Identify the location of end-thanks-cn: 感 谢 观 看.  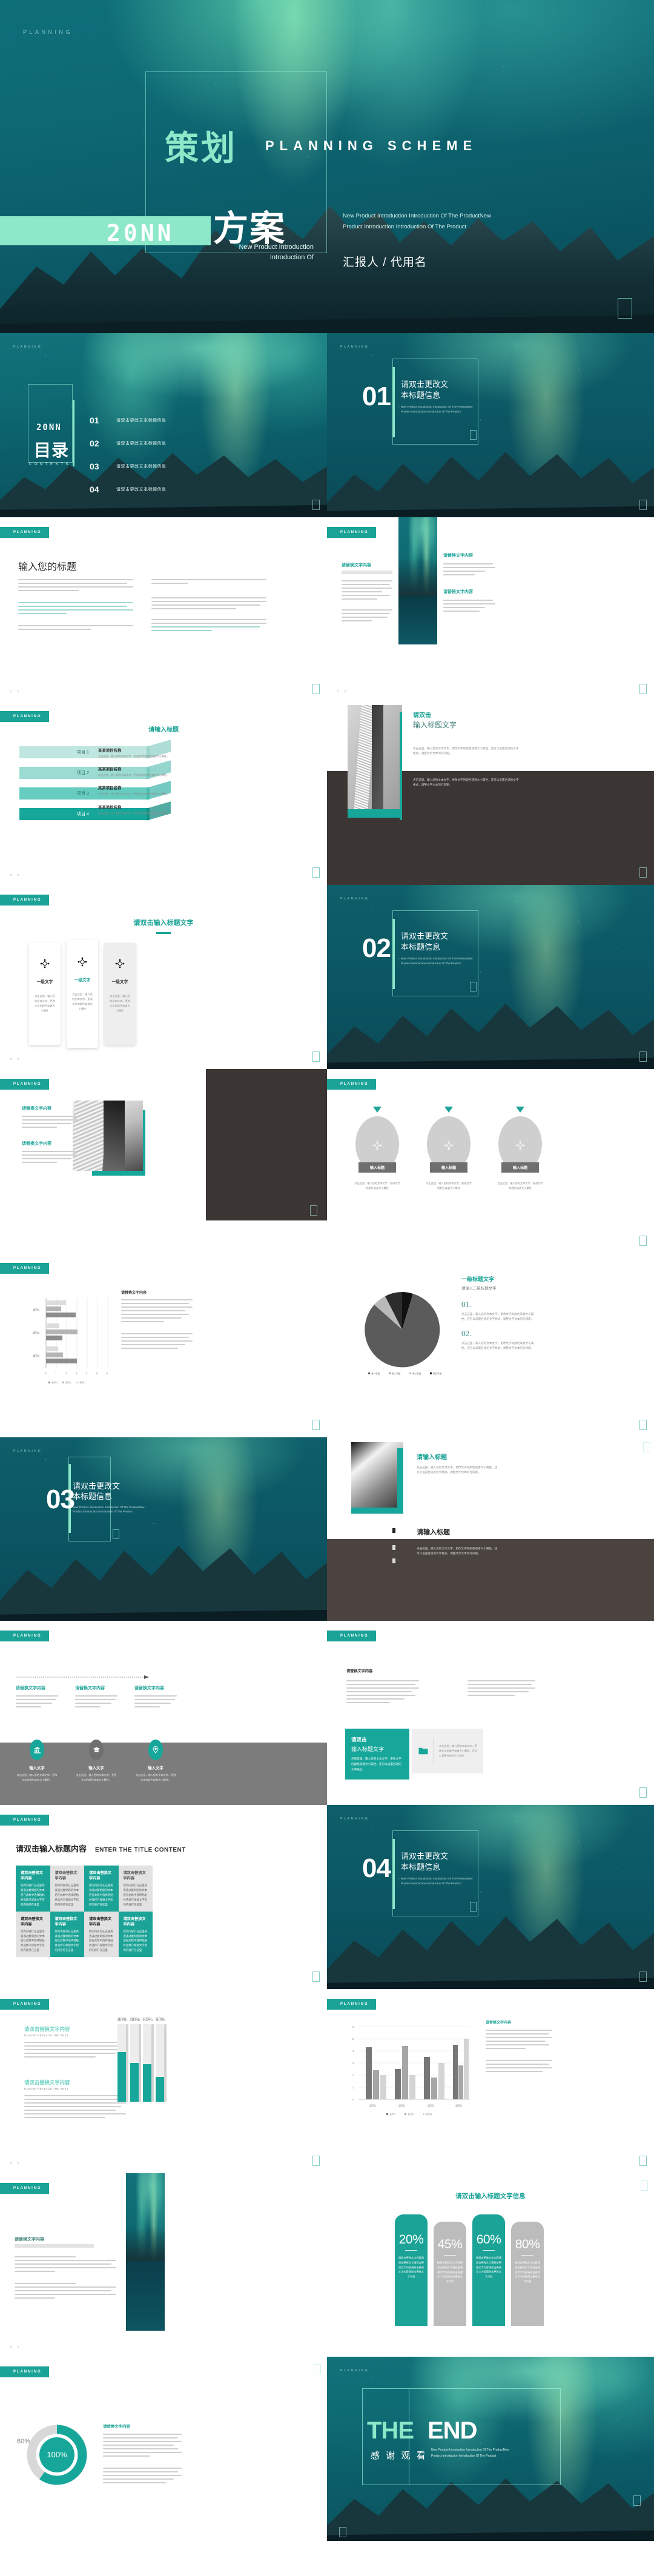
(399, 2456).